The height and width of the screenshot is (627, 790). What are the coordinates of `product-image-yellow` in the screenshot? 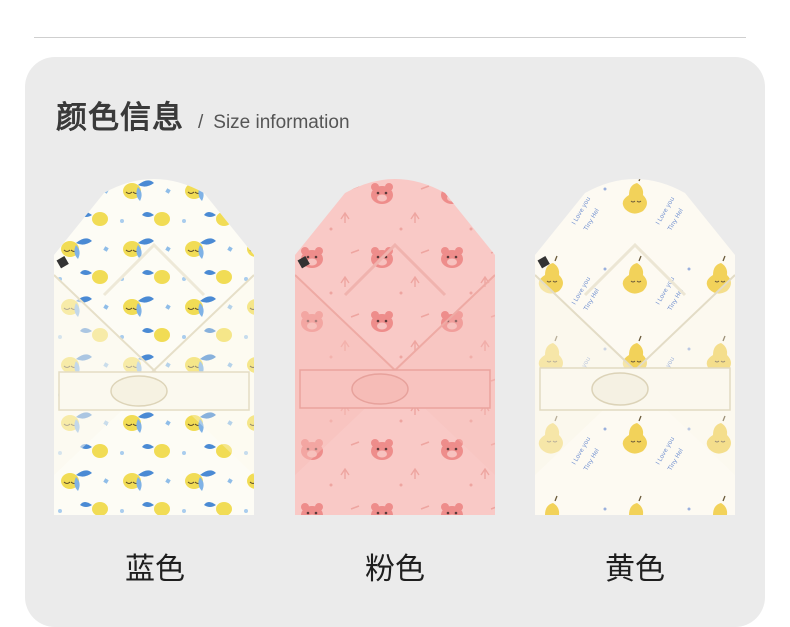 It's located at (635, 347).